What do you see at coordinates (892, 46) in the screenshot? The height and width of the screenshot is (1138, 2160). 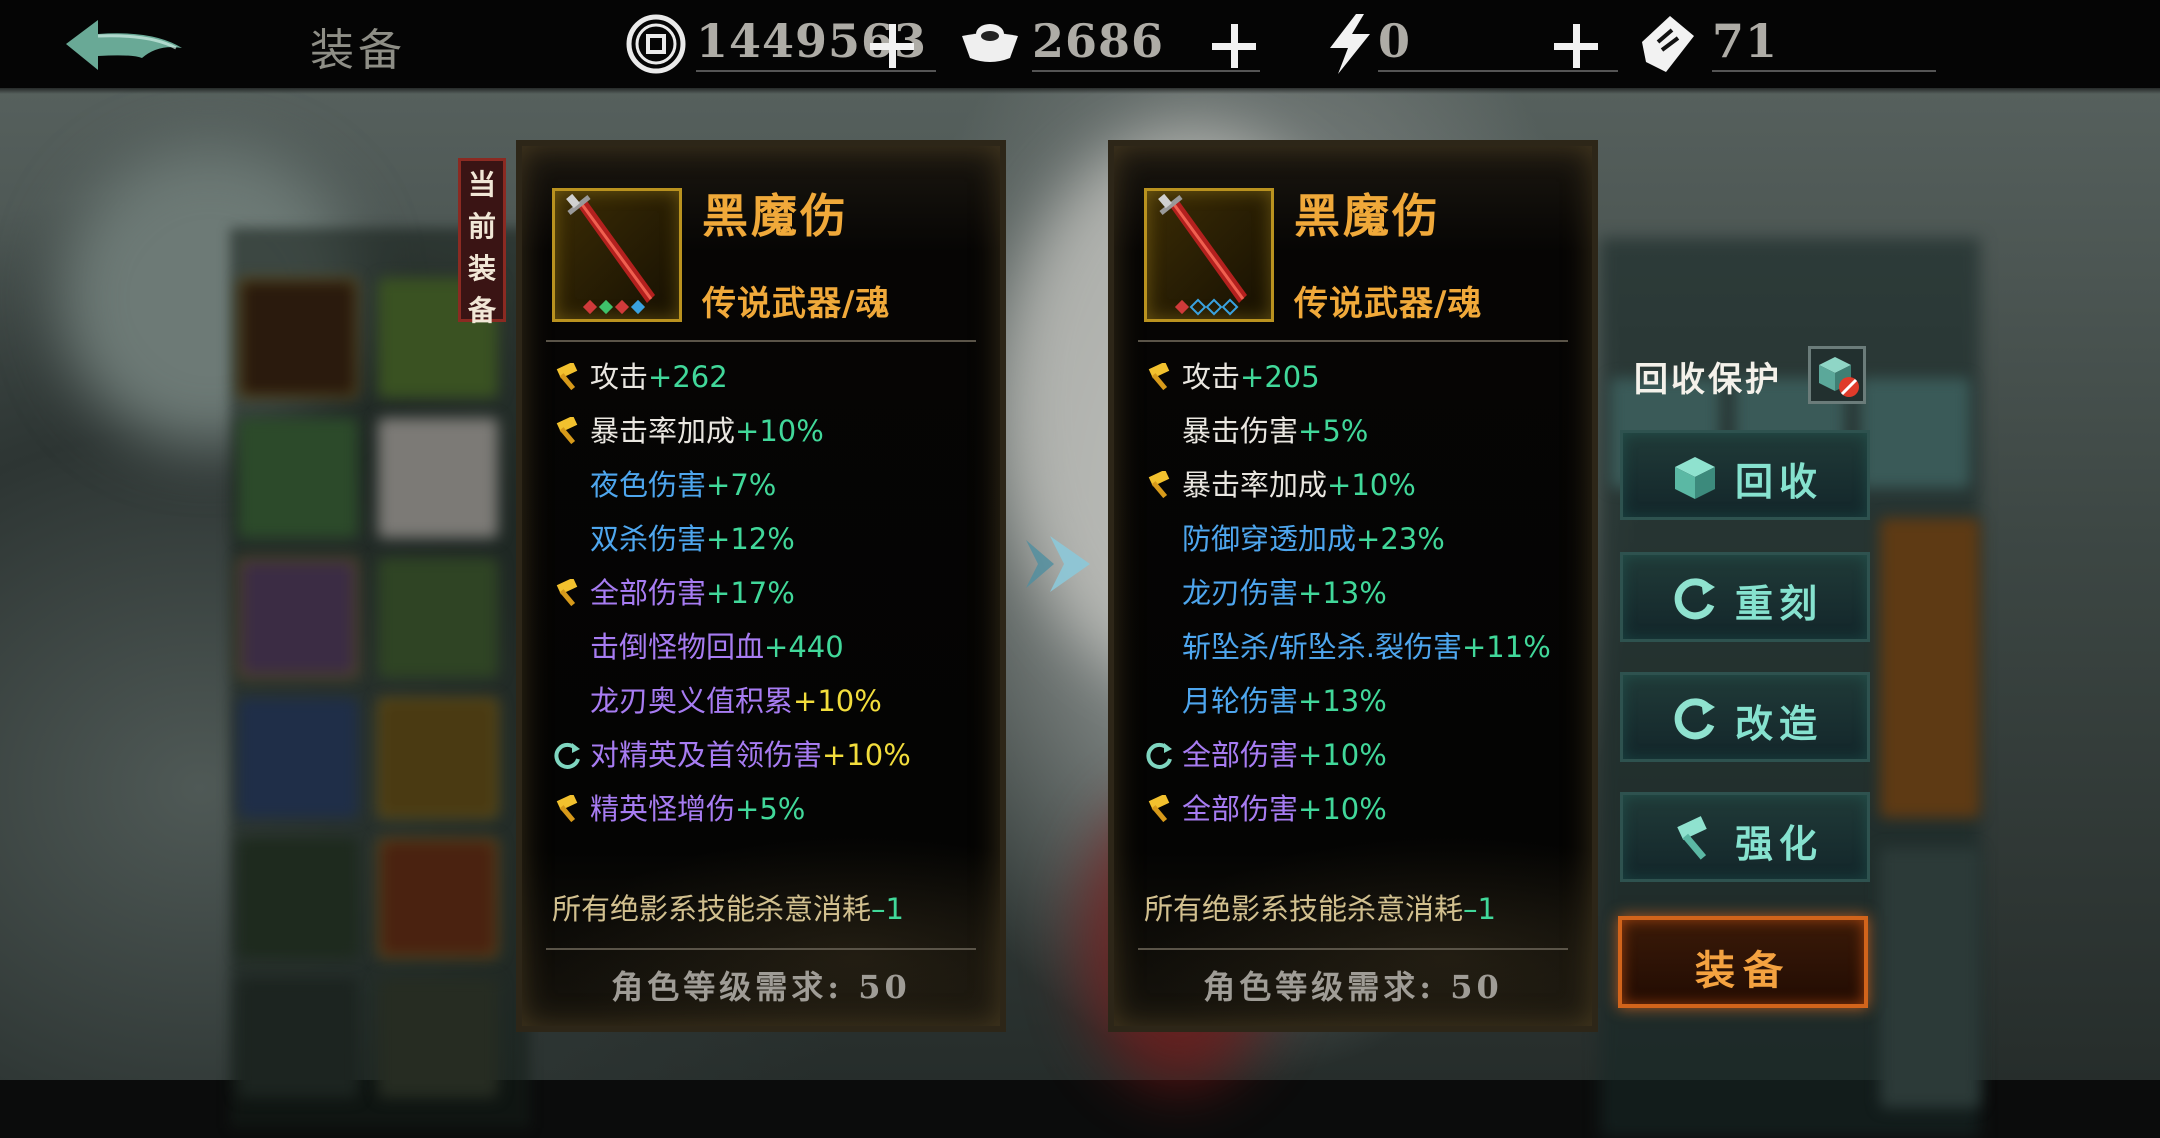 I see `add-coin-button` at bounding box center [892, 46].